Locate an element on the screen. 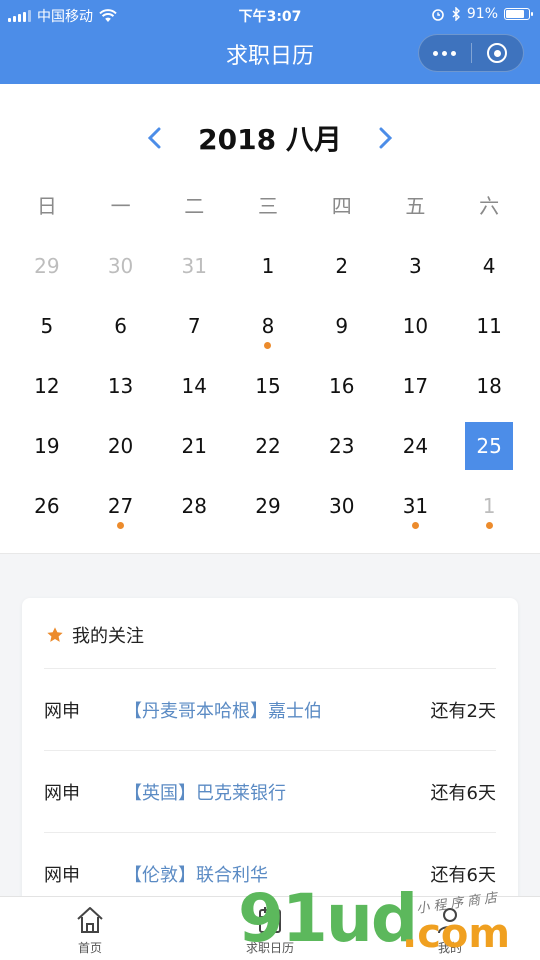 This screenshot has height=960, width=540. calendar-day: 18 is located at coordinates (489, 386).